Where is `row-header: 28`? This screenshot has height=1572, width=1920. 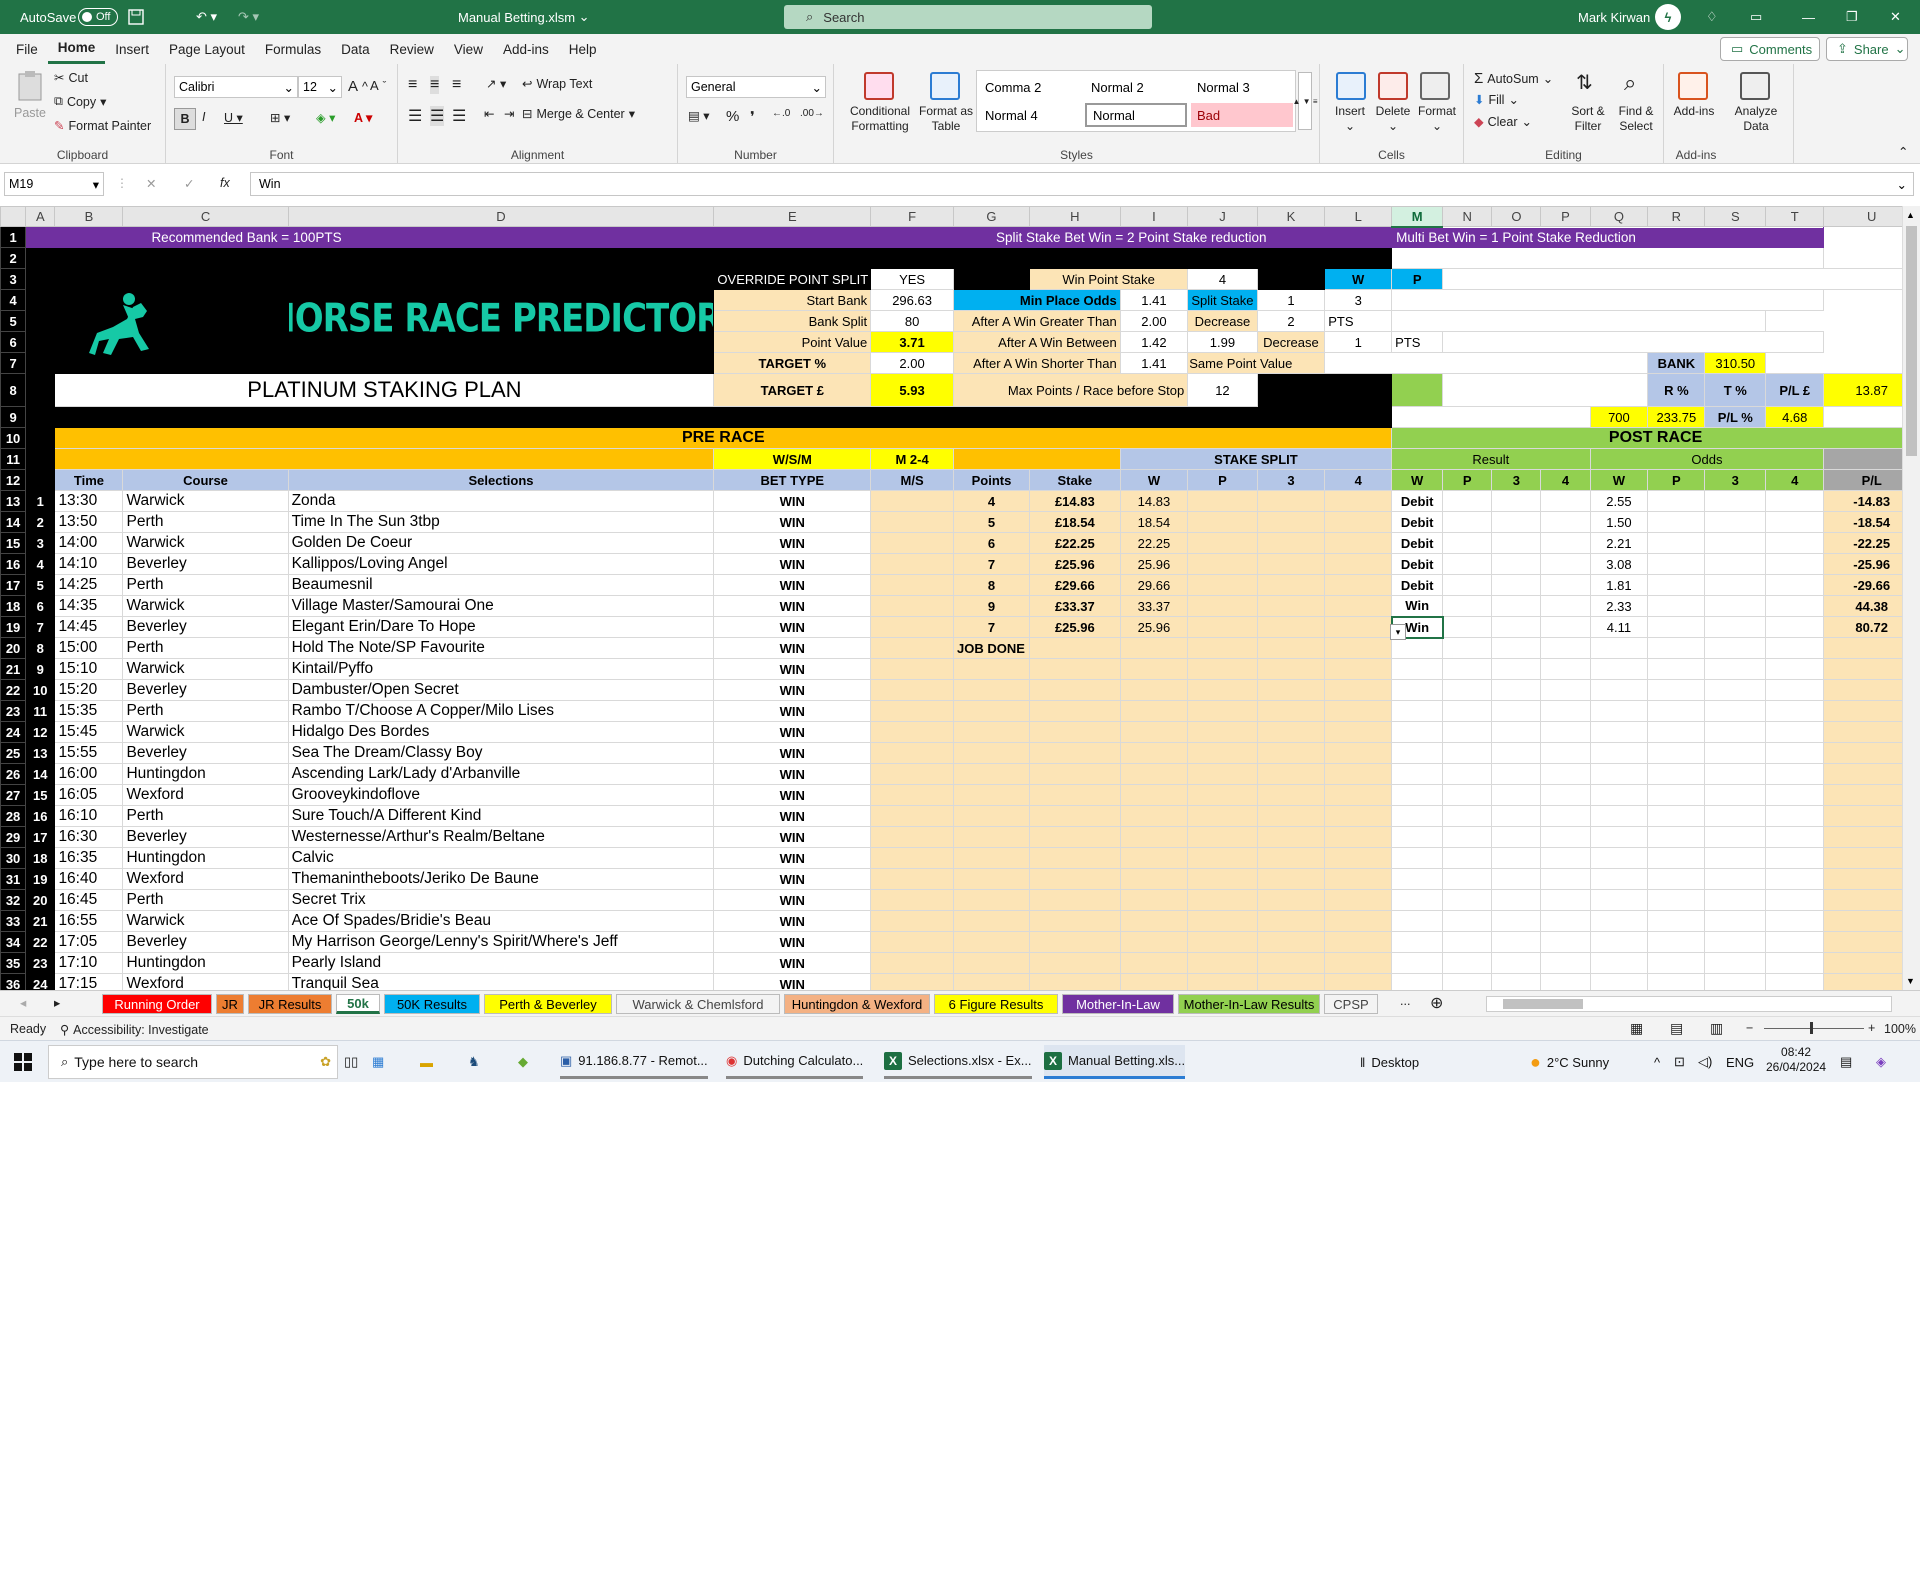 row-header: 28 is located at coordinates (13, 816).